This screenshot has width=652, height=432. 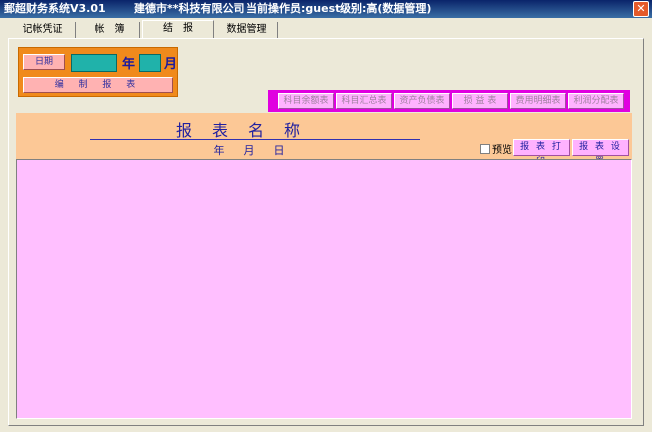 I want to click on compile-report-button: 编 制 报 表, so click(x=98, y=85).